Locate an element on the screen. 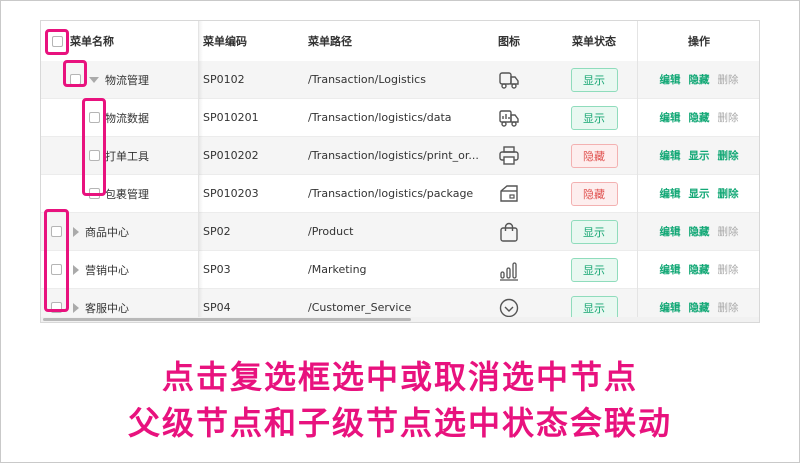 The image size is (800, 463). row-name: 物流管理 is located at coordinates (127, 80).